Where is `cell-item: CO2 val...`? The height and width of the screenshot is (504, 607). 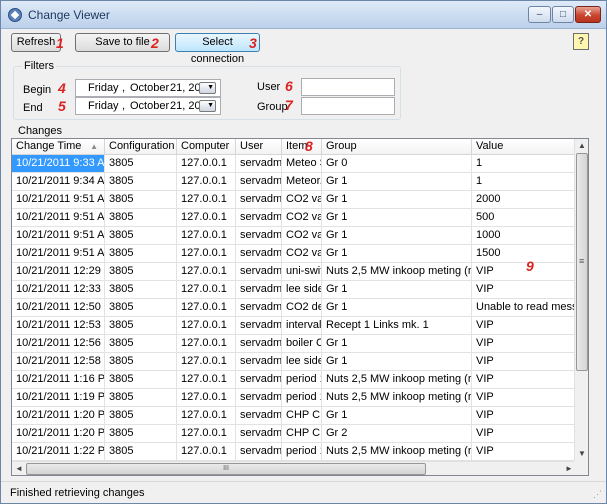
cell-item: CO2 val... is located at coordinates (302, 218).